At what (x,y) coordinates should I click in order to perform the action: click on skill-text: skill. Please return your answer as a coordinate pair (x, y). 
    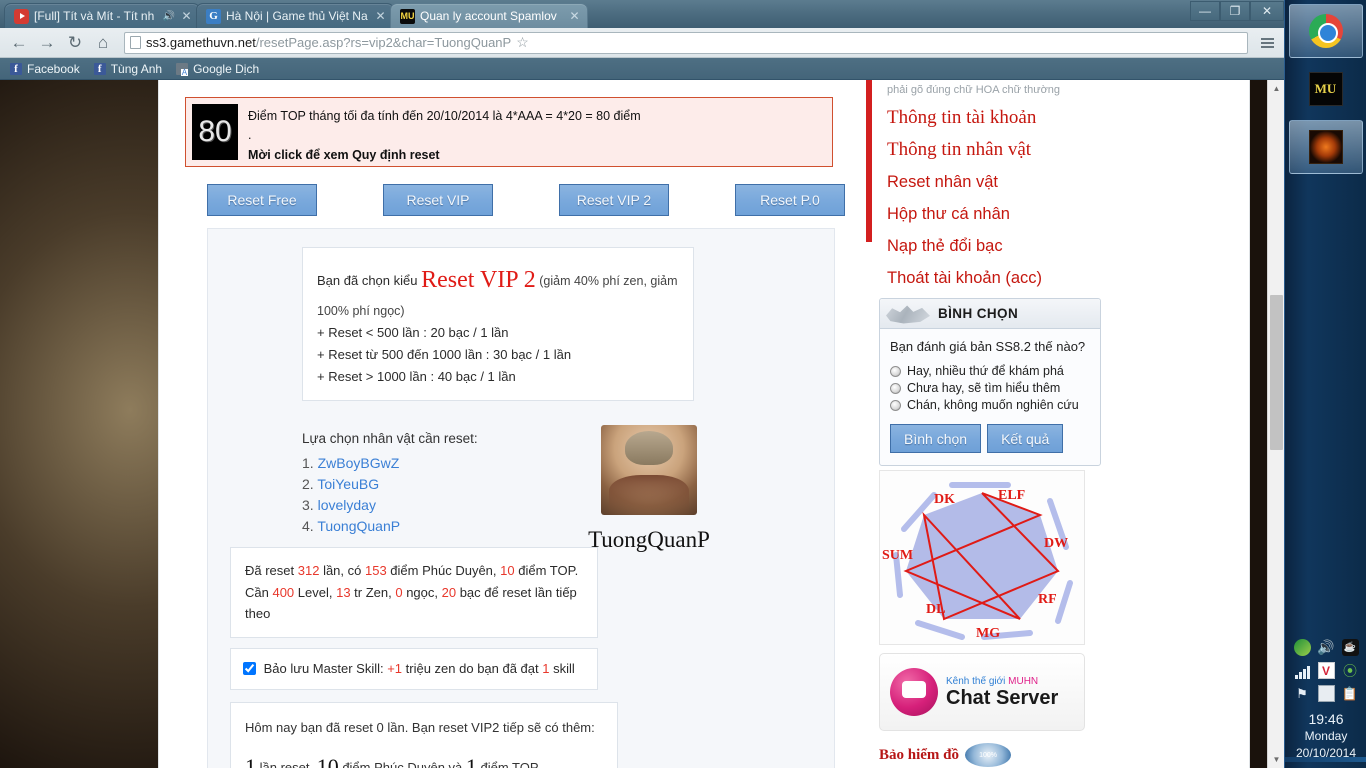
    Looking at the image, I should click on (562, 669).